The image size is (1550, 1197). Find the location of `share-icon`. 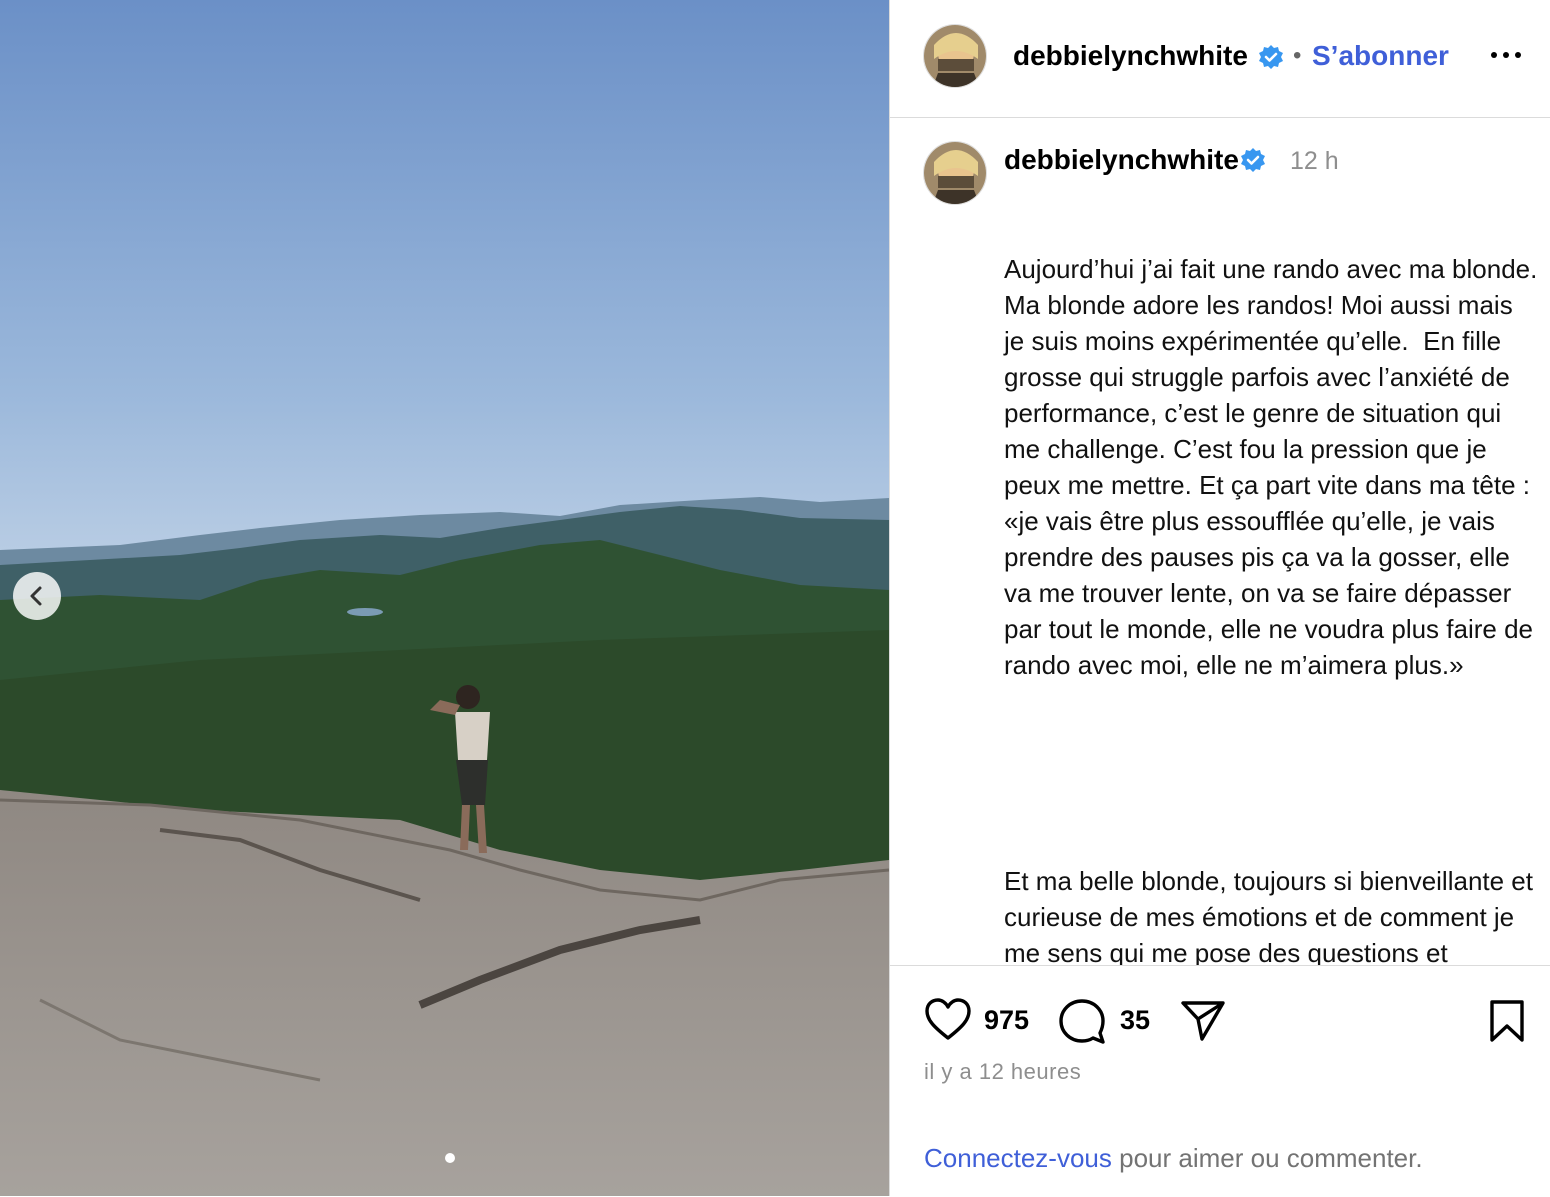

share-icon is located at coordinates (1203, 1021).